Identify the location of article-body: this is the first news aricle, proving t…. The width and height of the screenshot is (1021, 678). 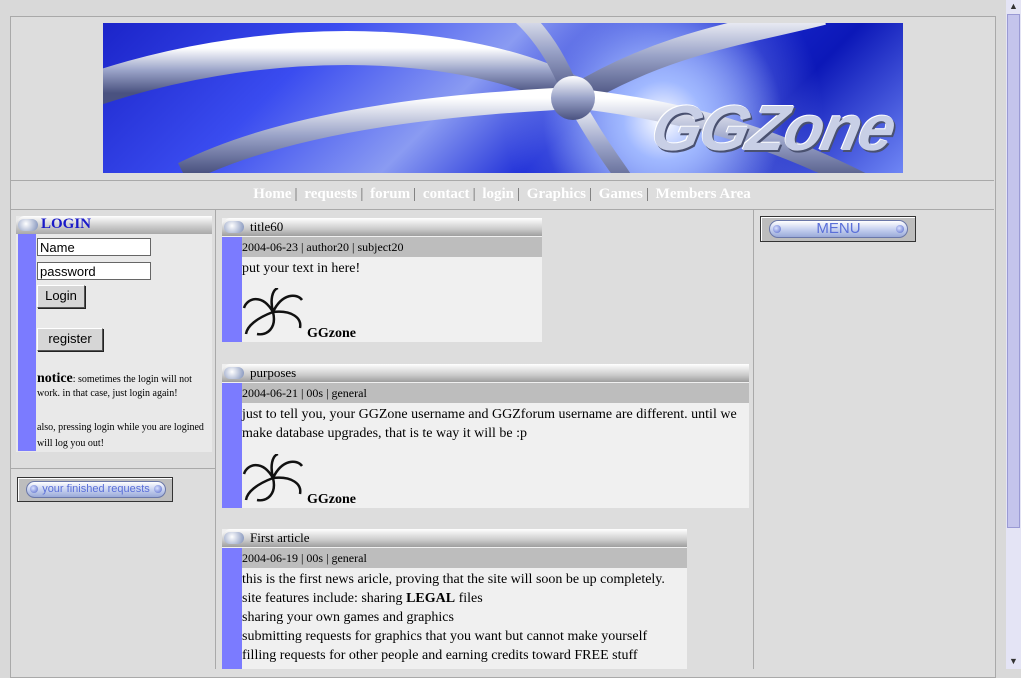
(462, 617).